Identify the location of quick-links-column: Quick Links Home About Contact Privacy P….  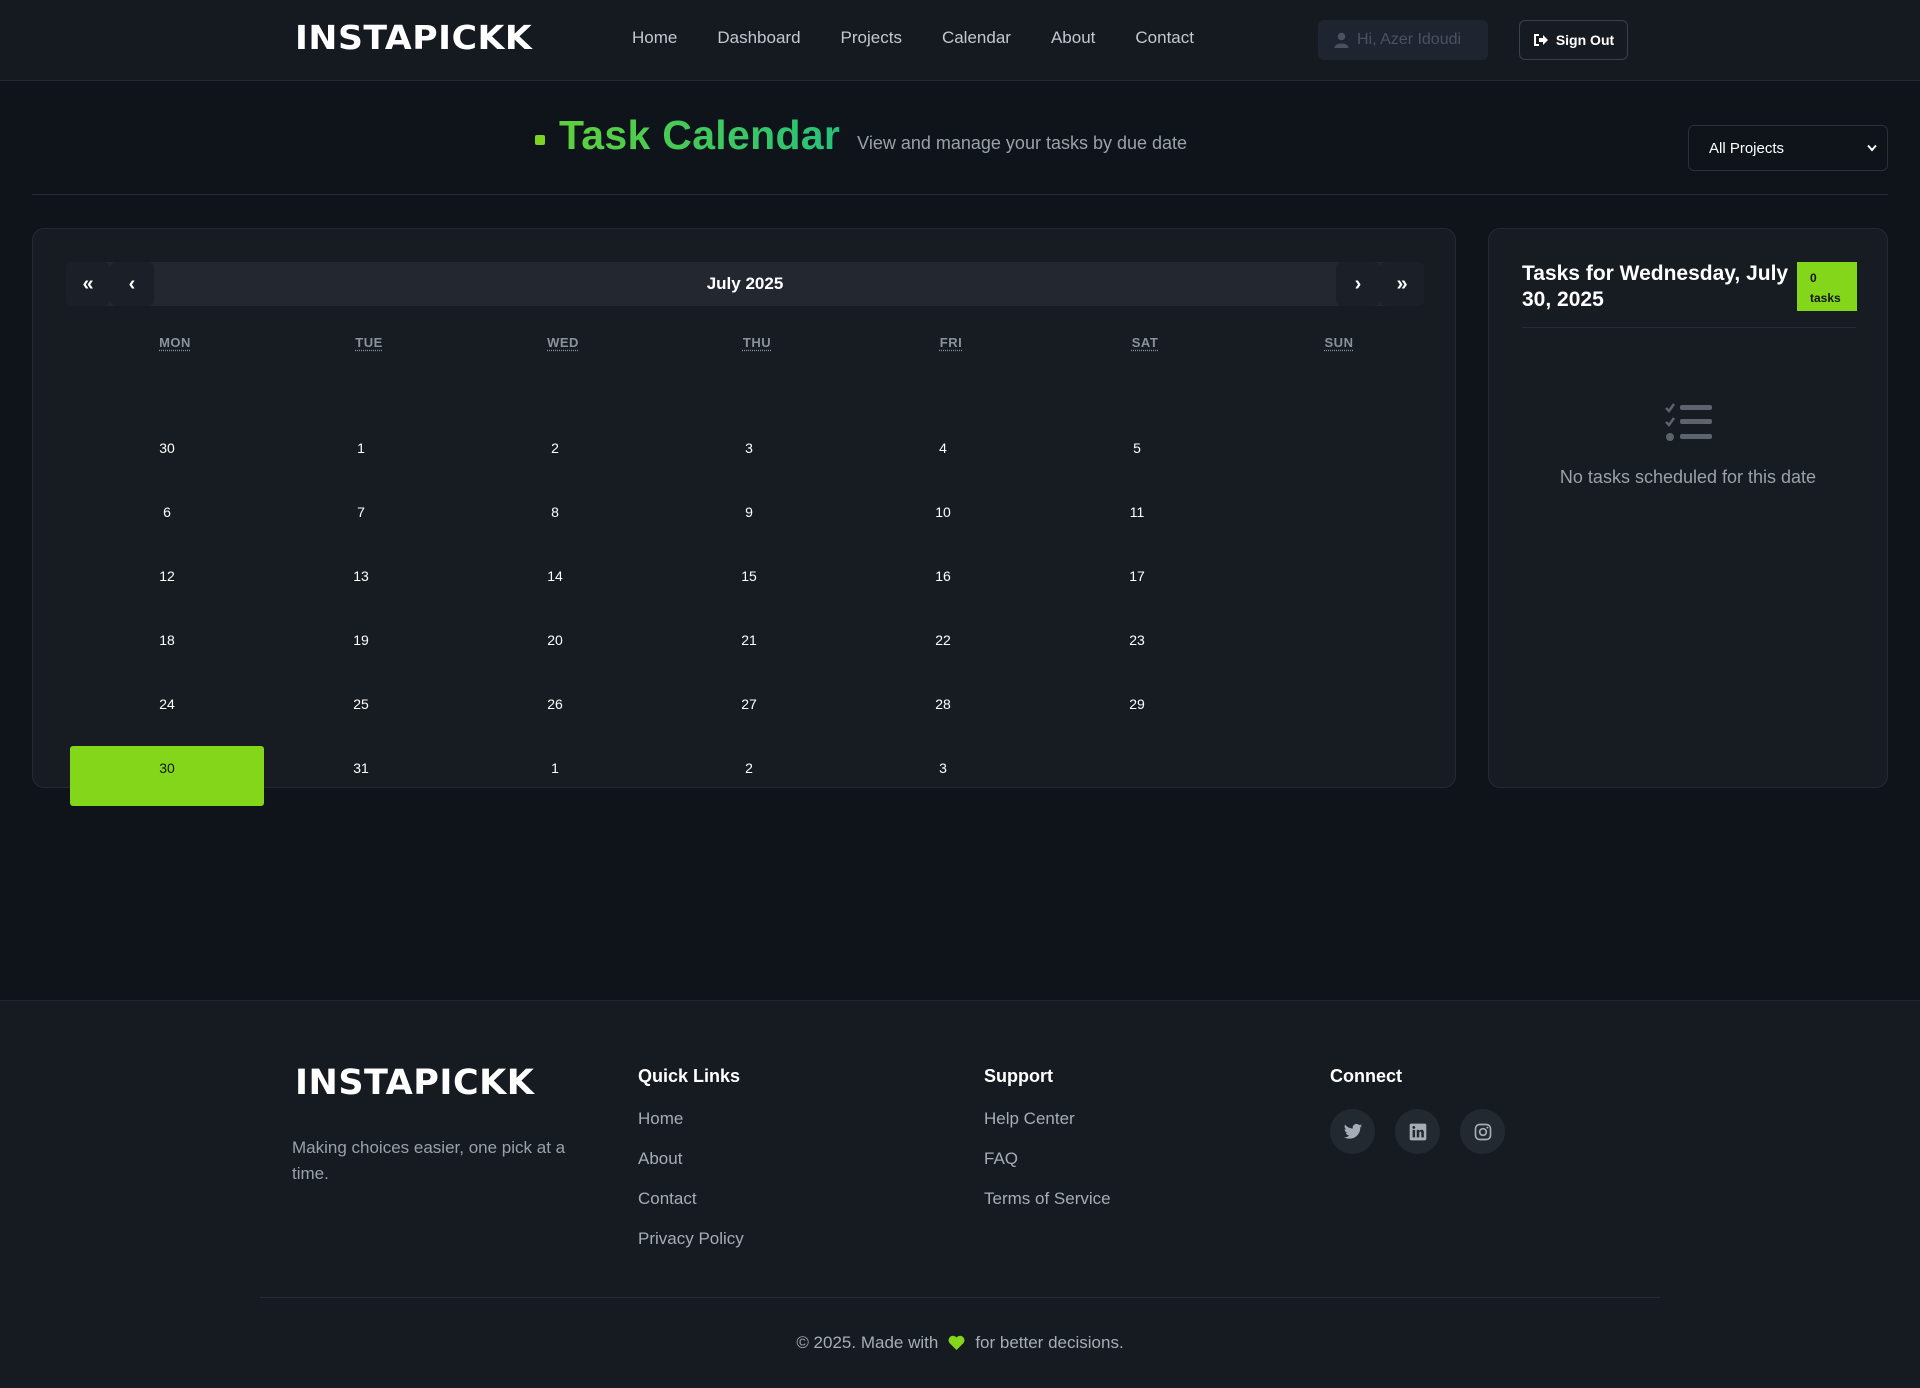
(691, 1167).